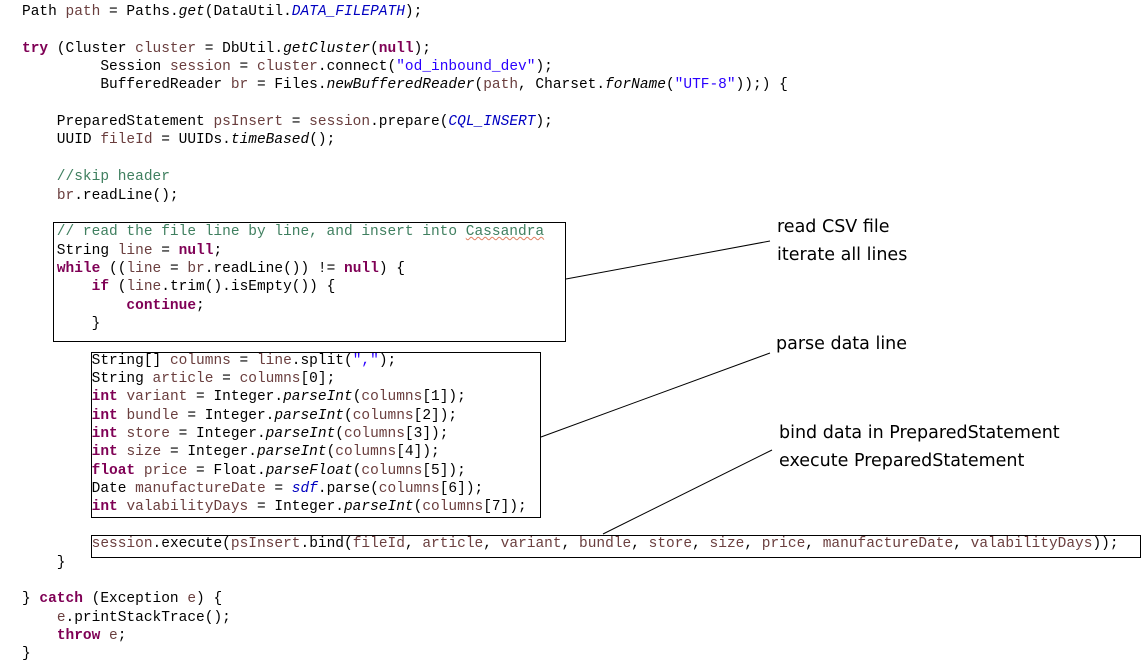  Describe the element at coordinates (687, 492) in the screenshot. I see `callout-line-bind` at that location.